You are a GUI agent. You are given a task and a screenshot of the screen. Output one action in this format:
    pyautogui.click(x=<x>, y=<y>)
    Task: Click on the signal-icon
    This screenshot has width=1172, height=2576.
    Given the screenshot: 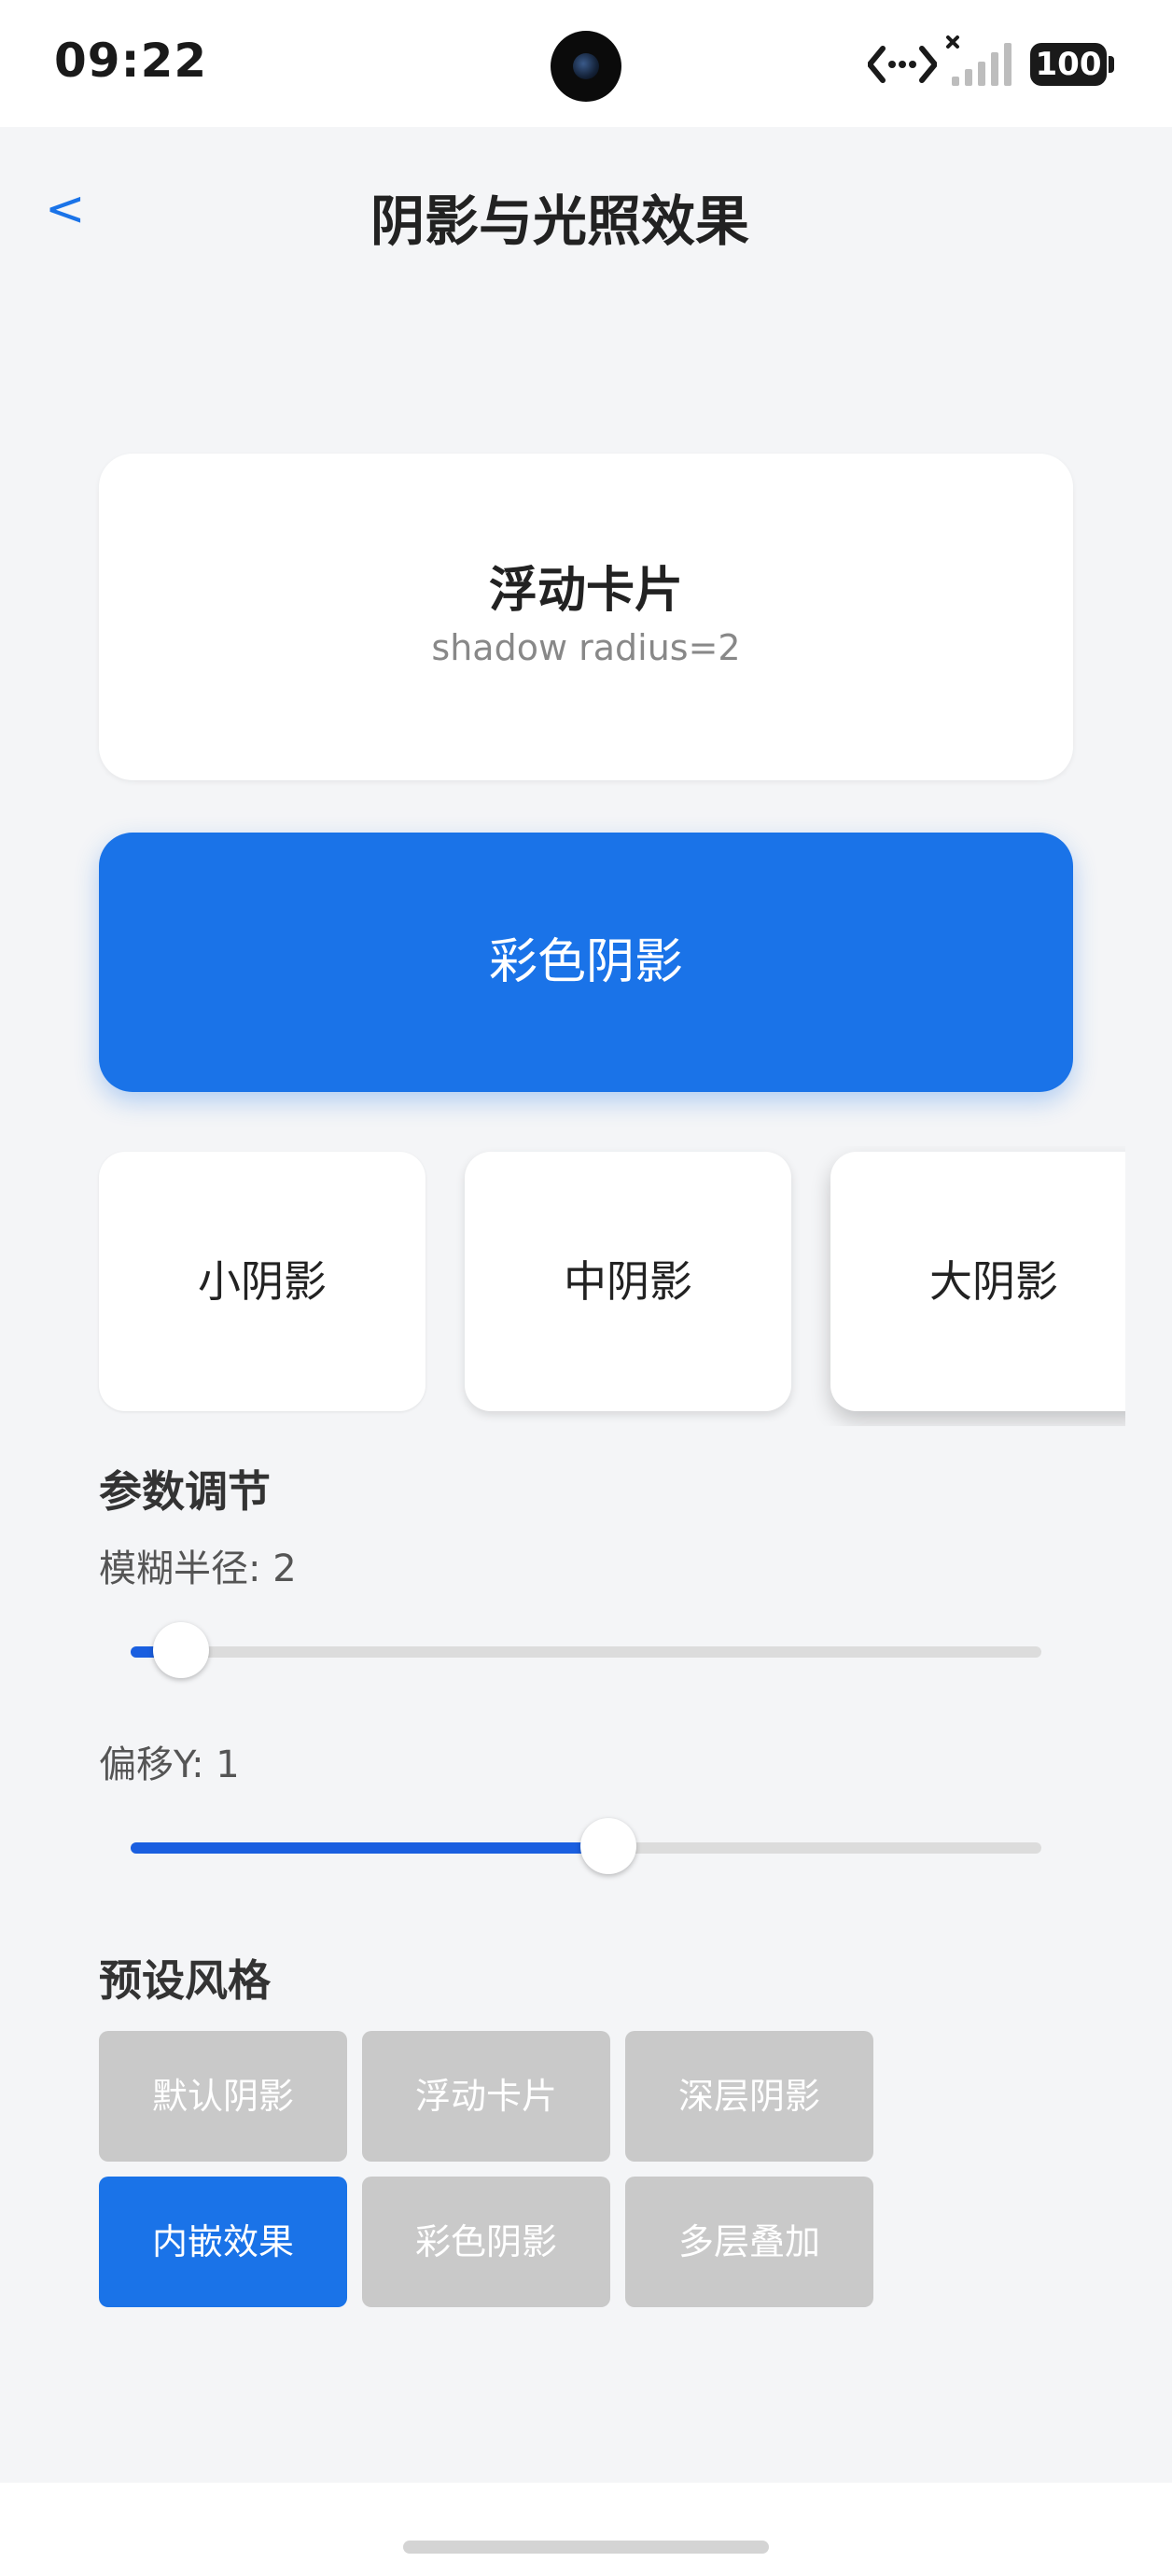 What is the action you would take?
    pyautogui.click(x=979, y=60)
    